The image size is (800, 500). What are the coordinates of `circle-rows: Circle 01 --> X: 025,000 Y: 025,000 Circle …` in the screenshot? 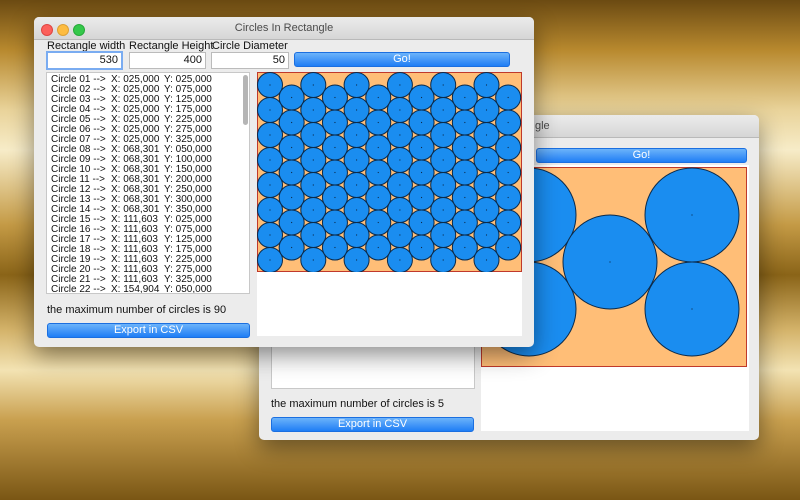 It's located at (148, 183).